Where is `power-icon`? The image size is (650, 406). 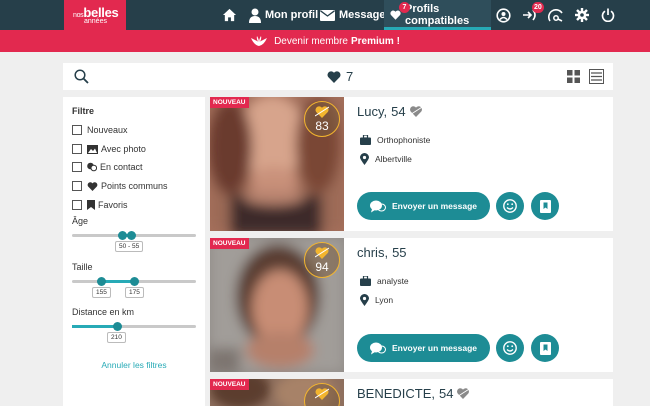
power-icon is located at coordinates (608, 15).